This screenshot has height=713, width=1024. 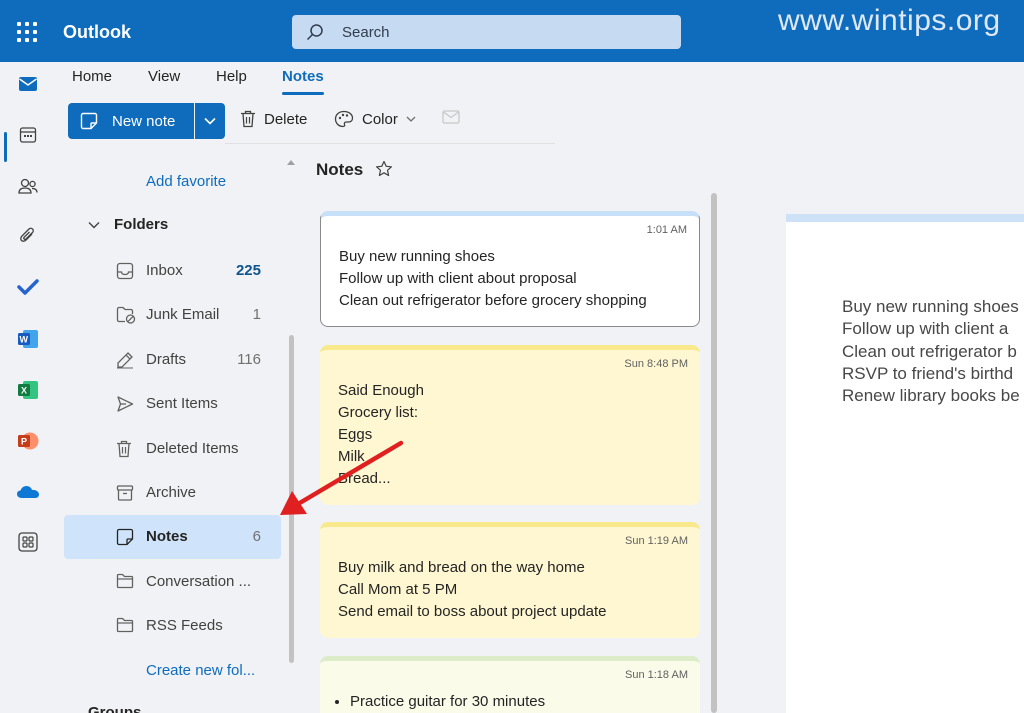 I want to click on svg-text: X, so click(x=24, y=391).